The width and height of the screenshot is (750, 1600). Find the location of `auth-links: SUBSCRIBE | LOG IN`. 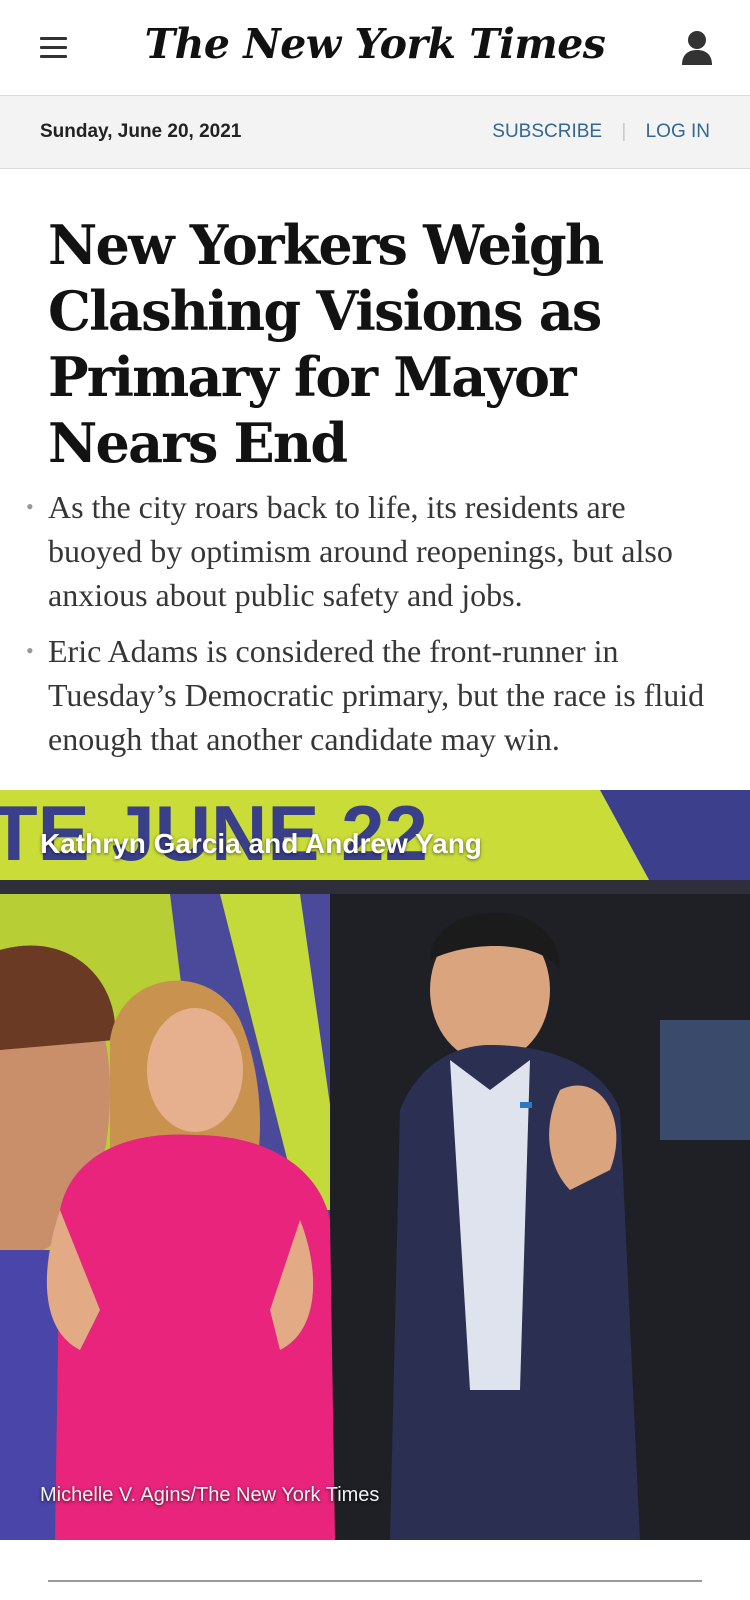

auth-links: SUBSCRIBE | LOG IN is located at coordinates (601, 132).